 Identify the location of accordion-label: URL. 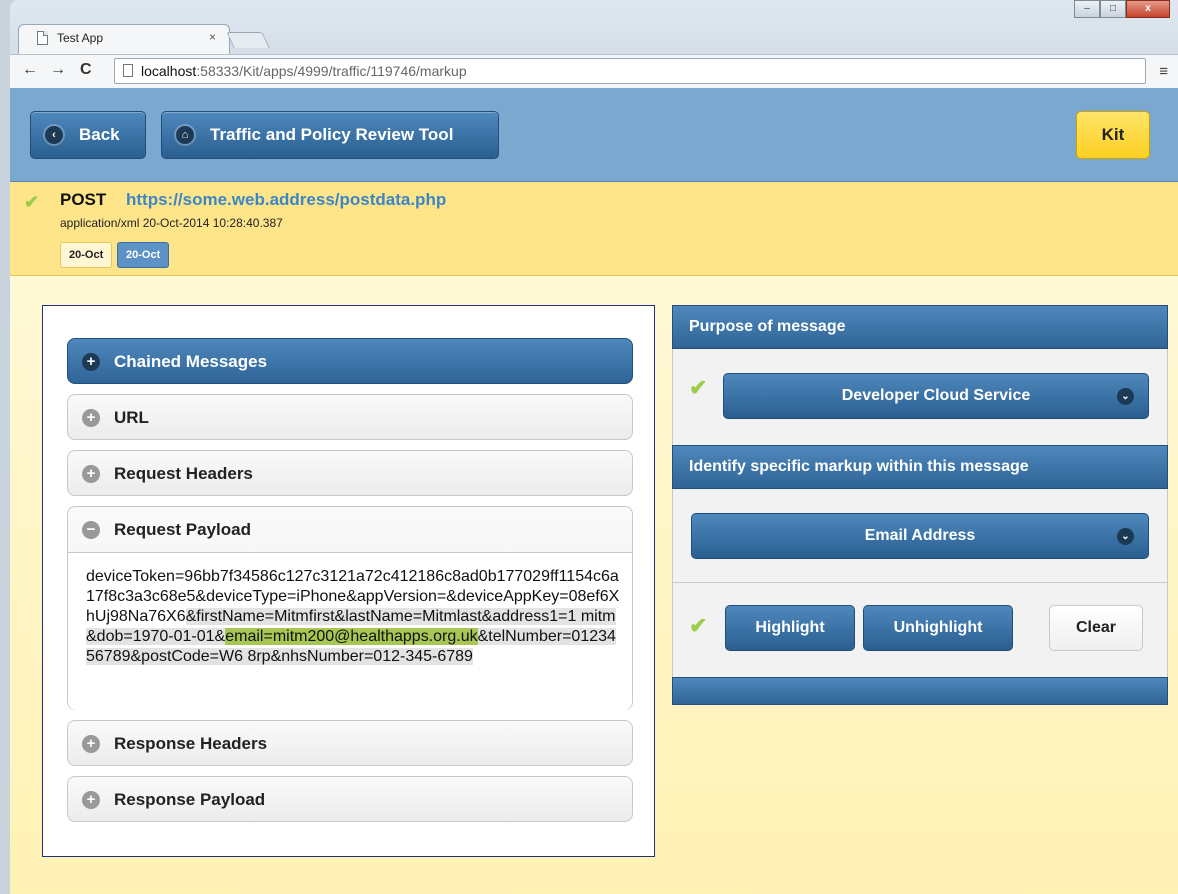
(131, 417).